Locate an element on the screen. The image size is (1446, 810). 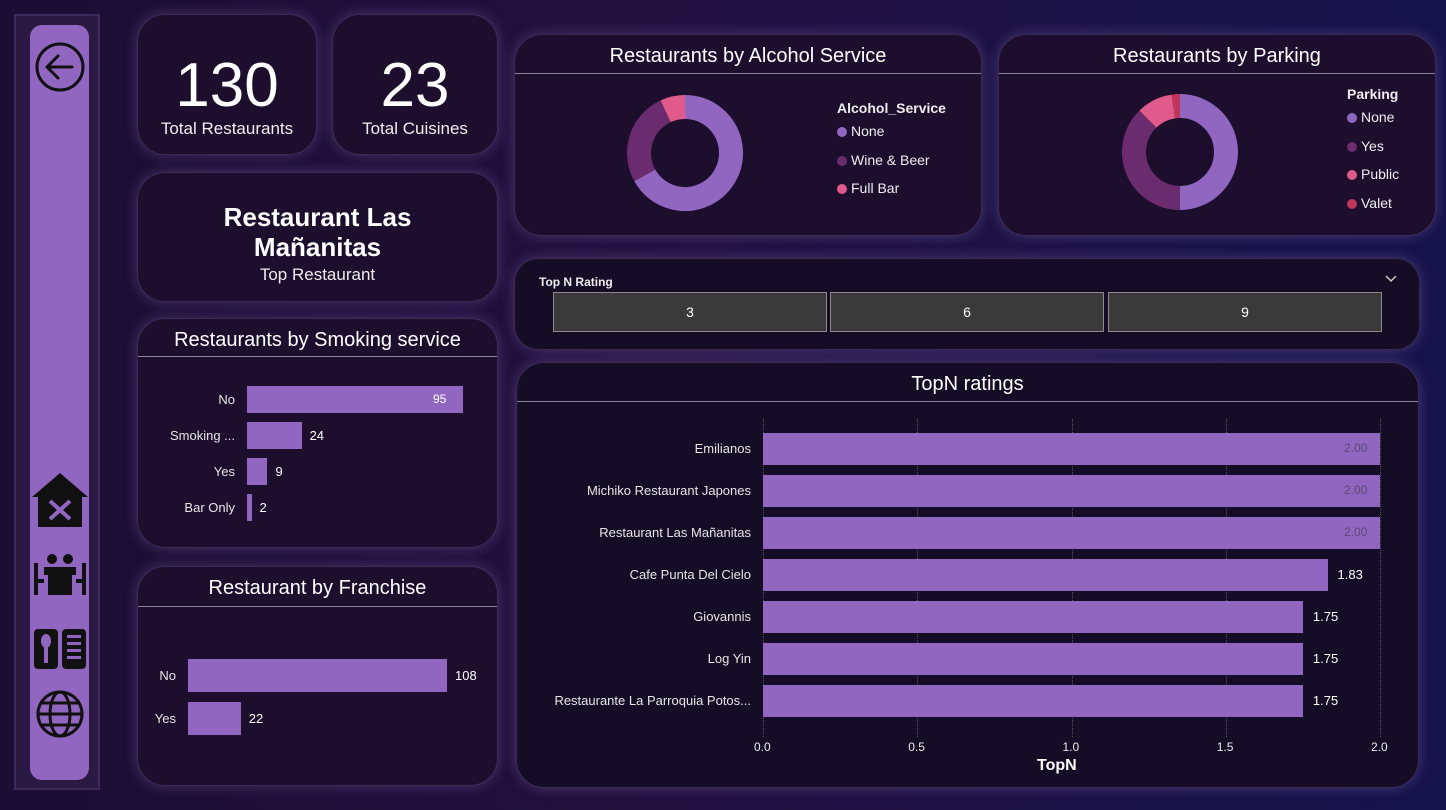
topn-category-label: Michiko Restaurant Japones is located at coordinates (668, 490).